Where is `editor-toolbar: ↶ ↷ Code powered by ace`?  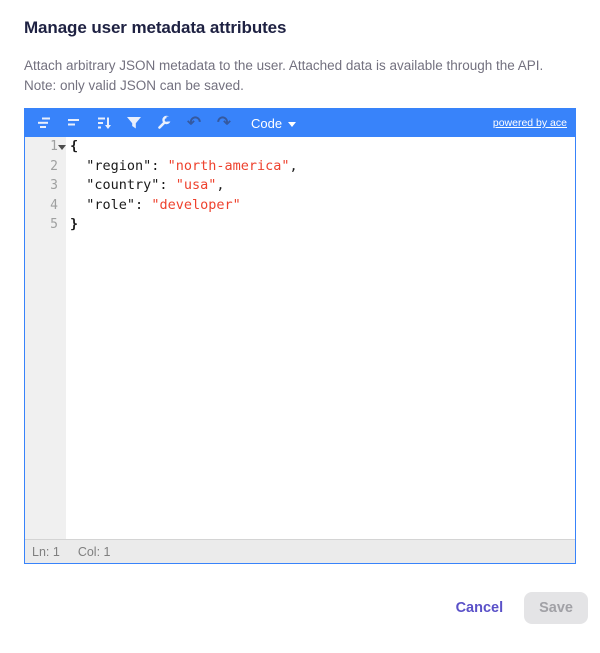
editor-toolbar: ↶ ↷ Code powered by ace is located at coordinates (300, 123).